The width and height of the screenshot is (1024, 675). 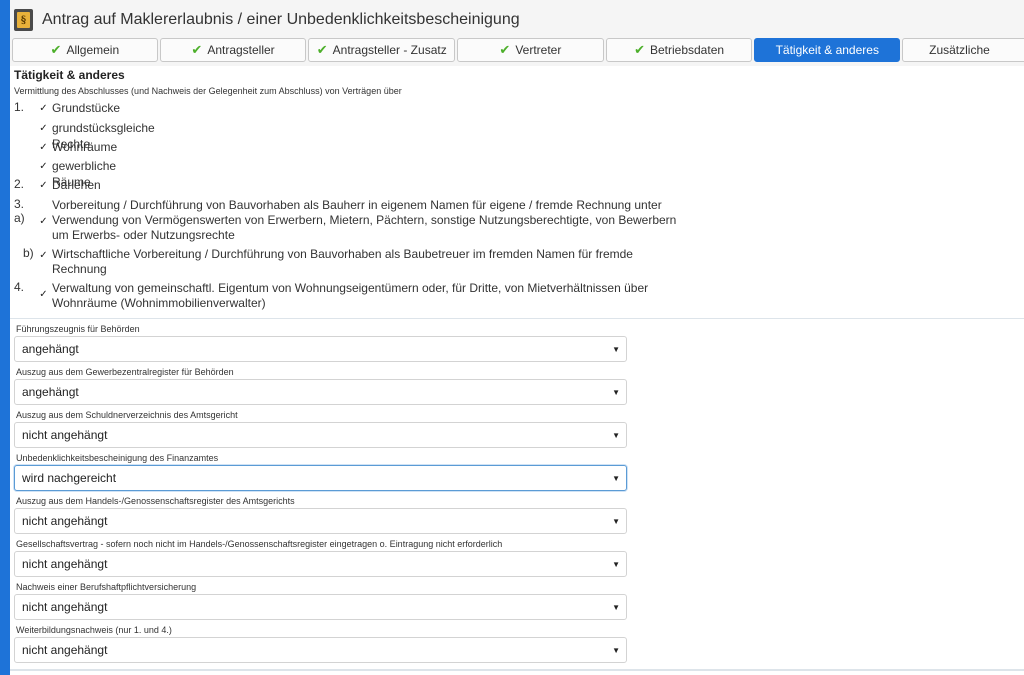 What do you see at coordinates (43, 166) in the screenshot?
I see `checkbox-gewerbliche-raeume: ✓` at bounding box center [43, 166].